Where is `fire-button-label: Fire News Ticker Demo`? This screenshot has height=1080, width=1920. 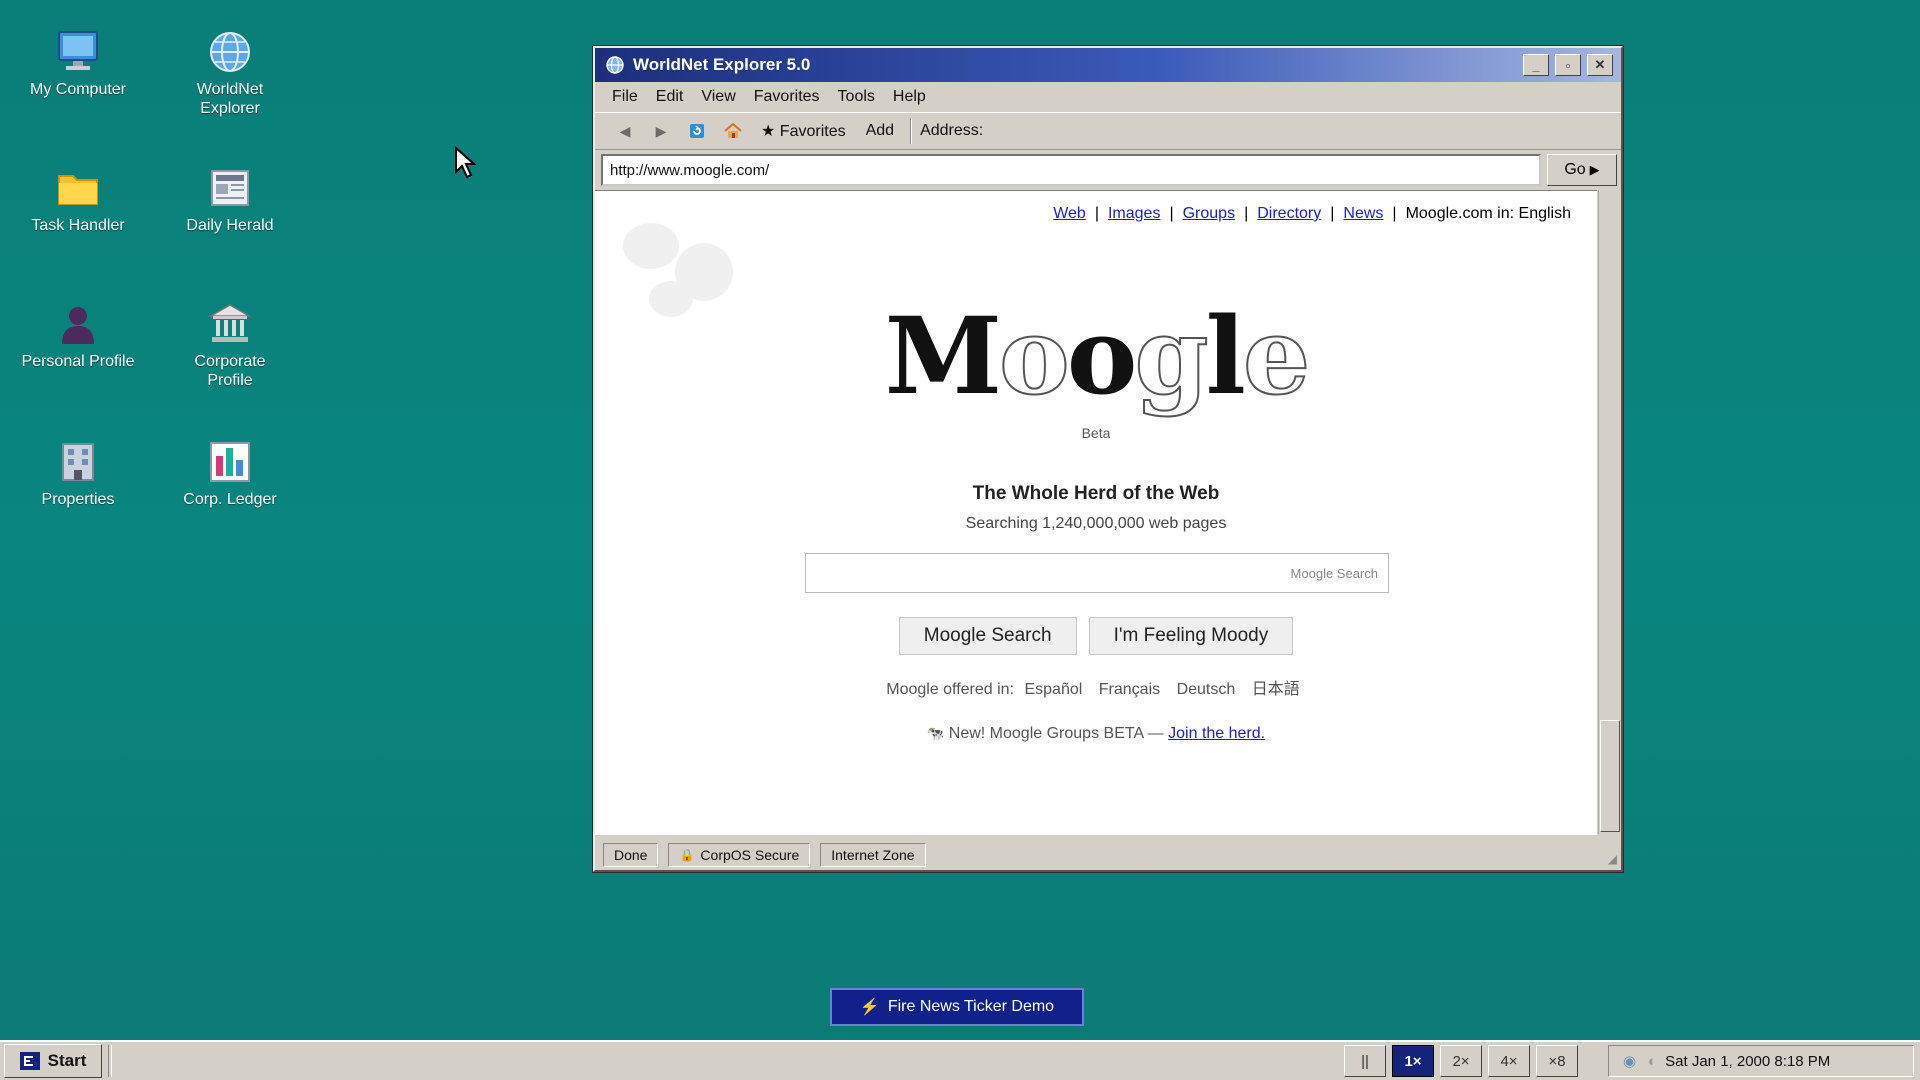 fire-button-label: Fire News Ticker Demo is located at coordinates (971, 1006).